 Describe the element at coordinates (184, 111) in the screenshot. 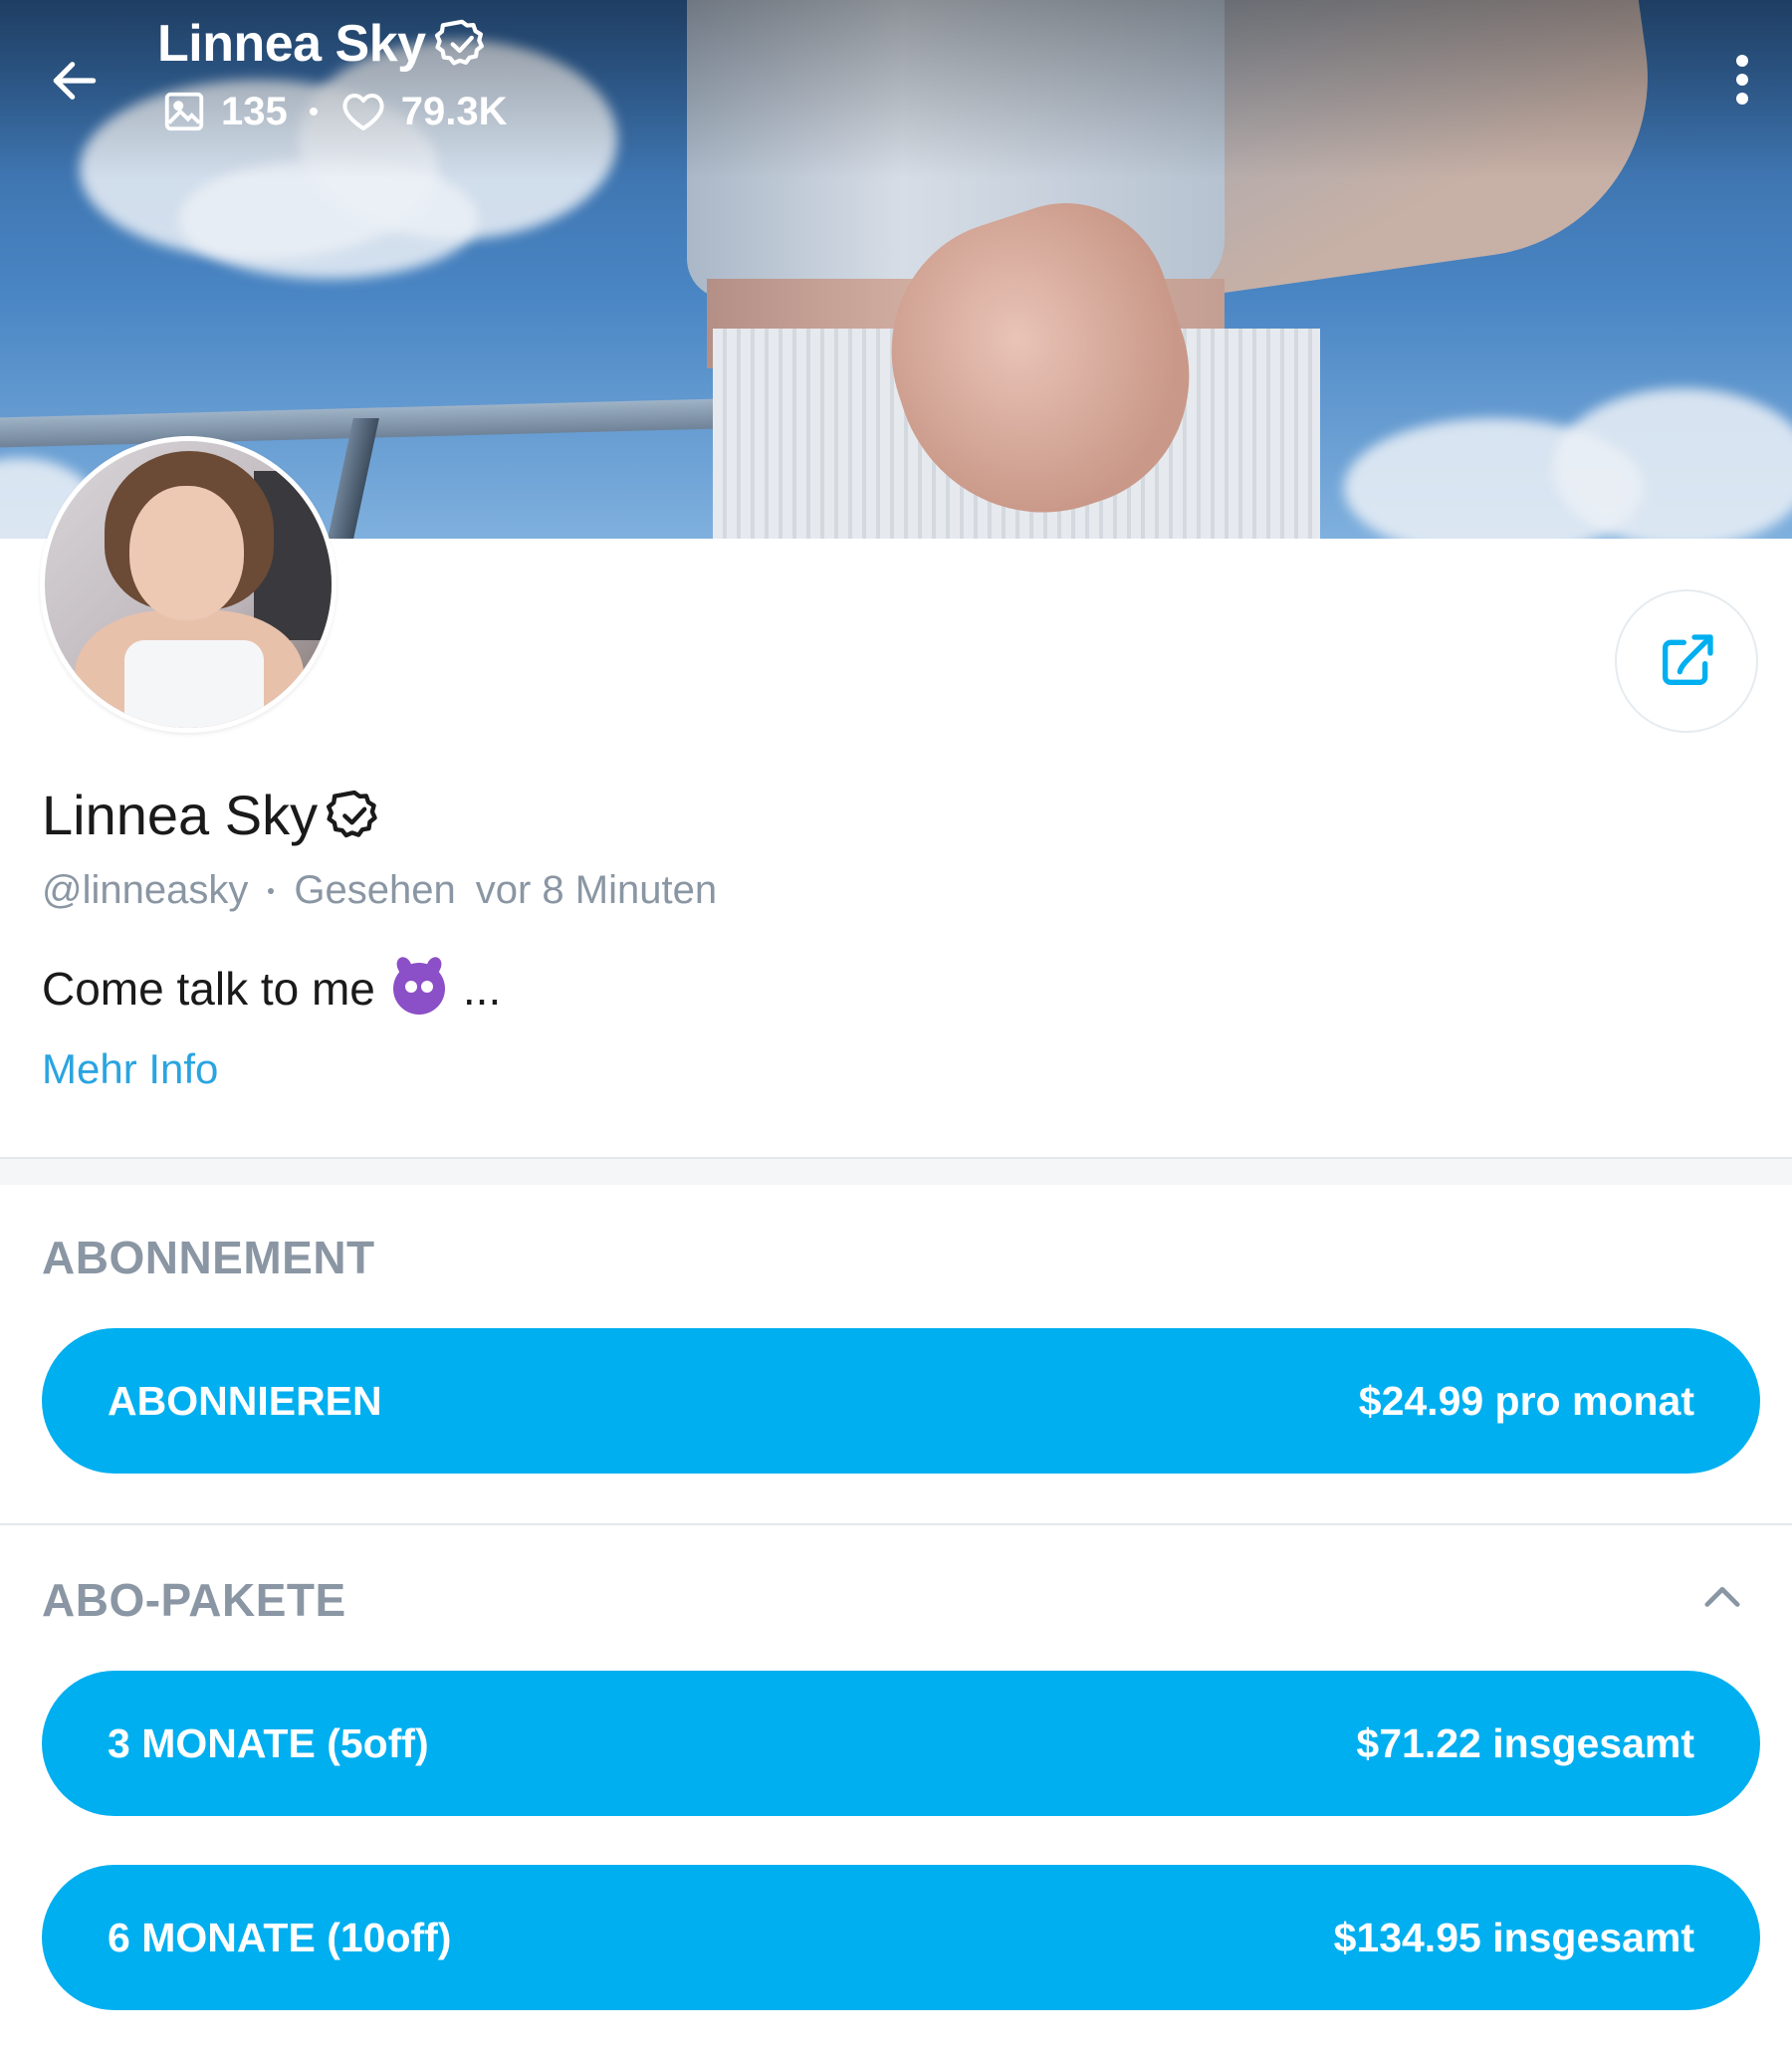

I see `image-icon` at that location.